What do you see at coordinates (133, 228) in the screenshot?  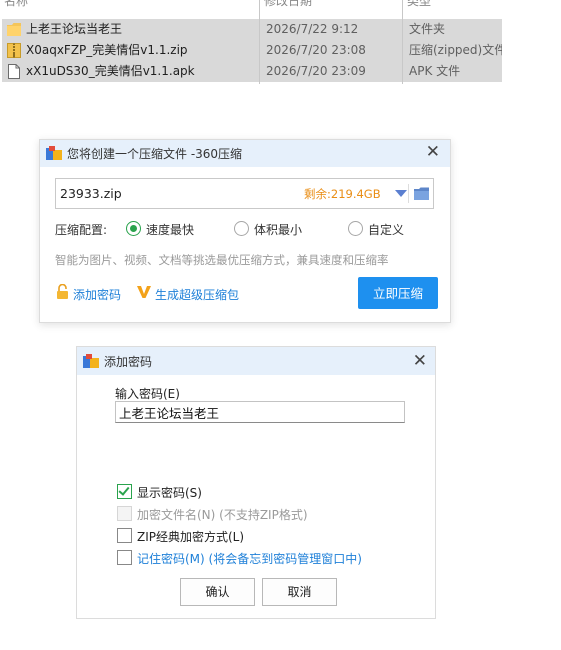 I see `radio-fastest` at bounding box center [133, 228].